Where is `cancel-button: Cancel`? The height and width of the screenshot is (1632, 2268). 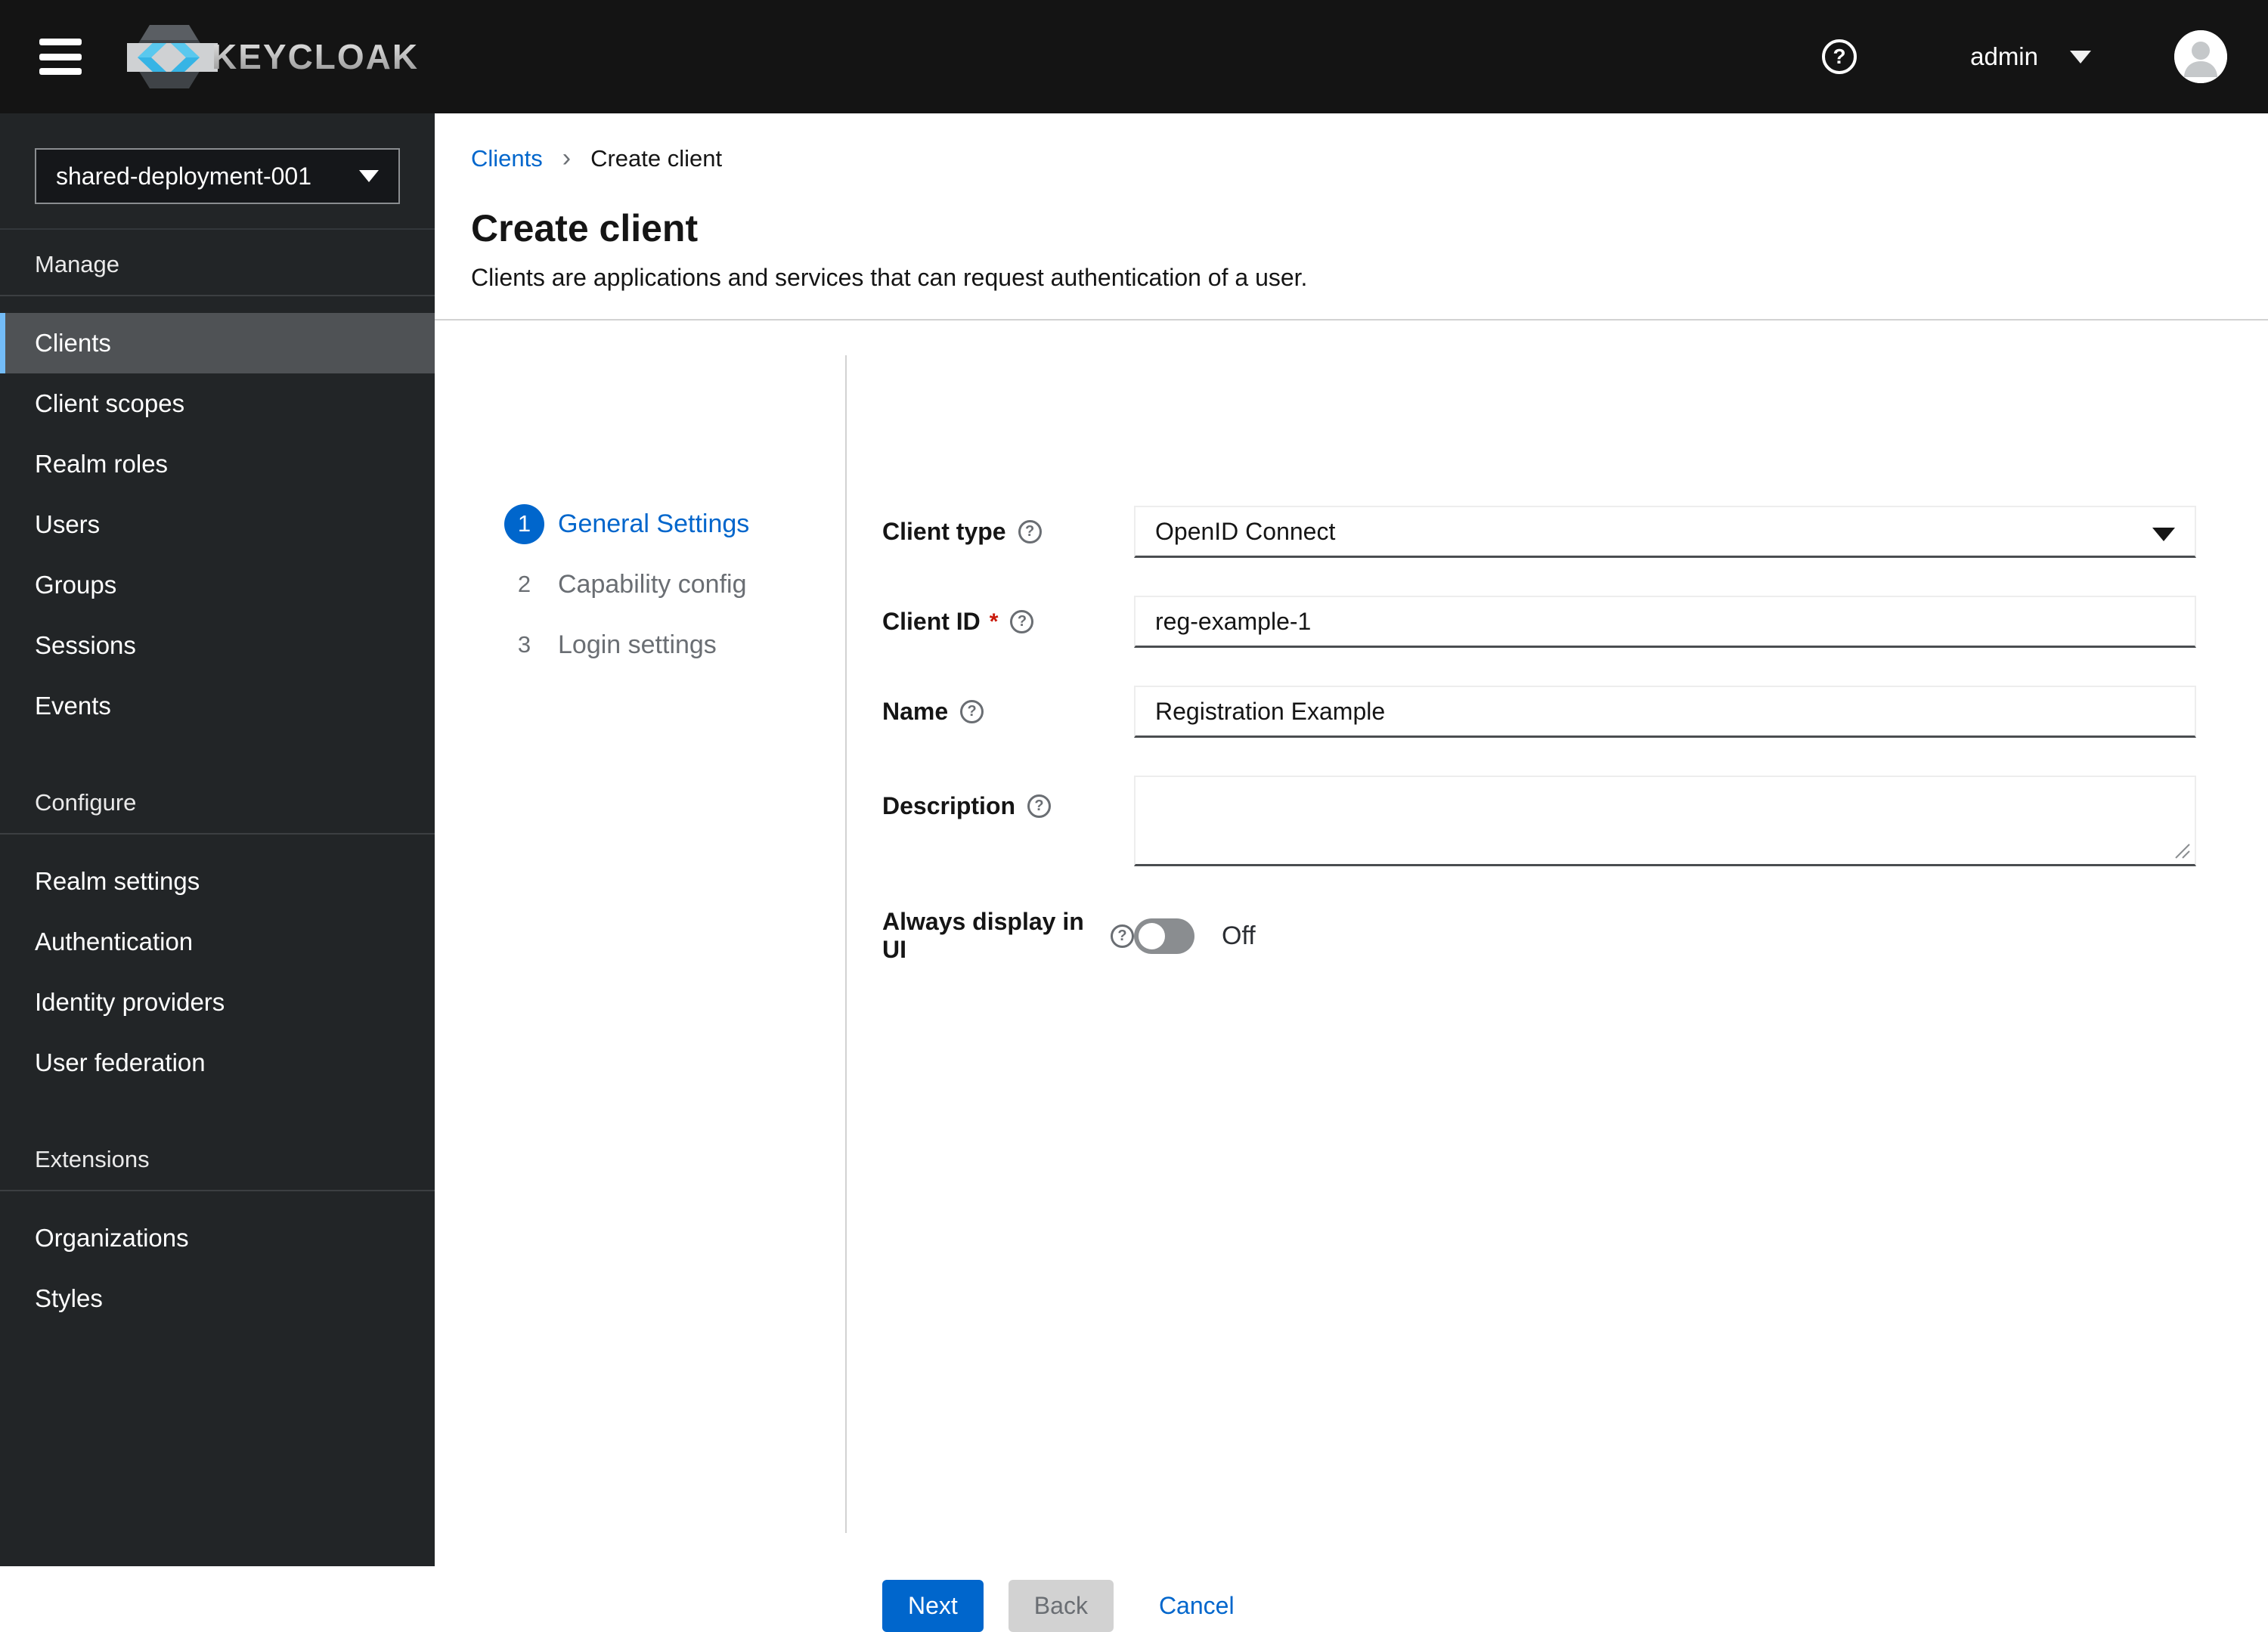 cancel-button: Cancel is located at coordinates (1197, 1606).